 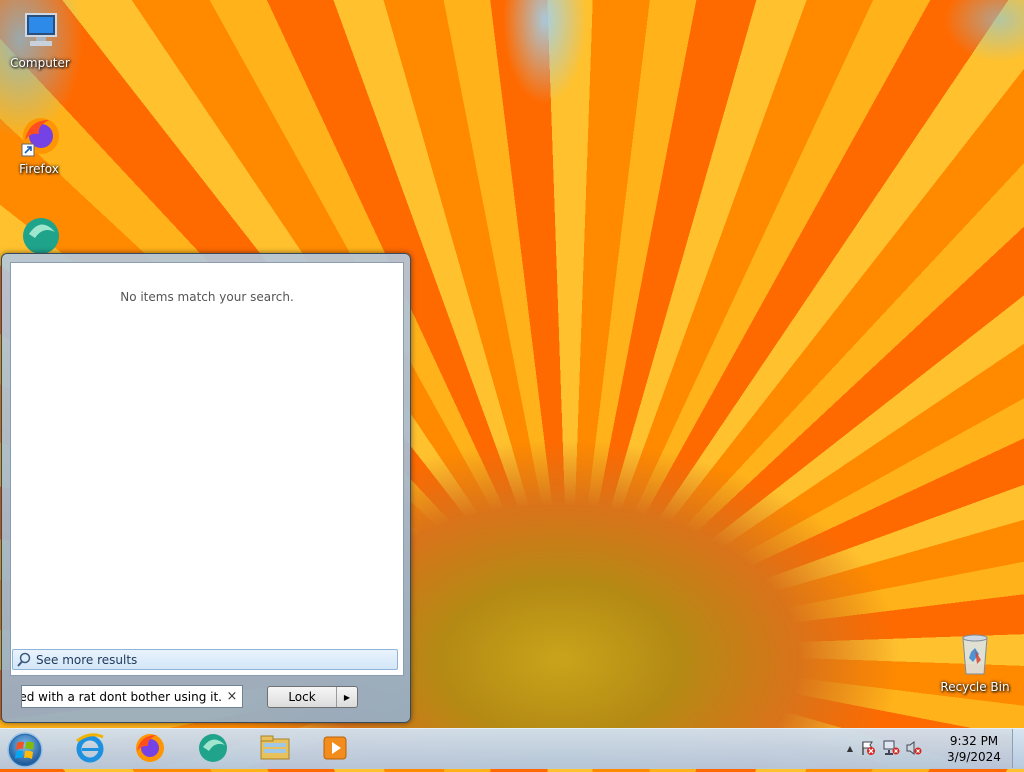 I want to click on desktop-icon-label: Computer, so click(x=40, y=63).